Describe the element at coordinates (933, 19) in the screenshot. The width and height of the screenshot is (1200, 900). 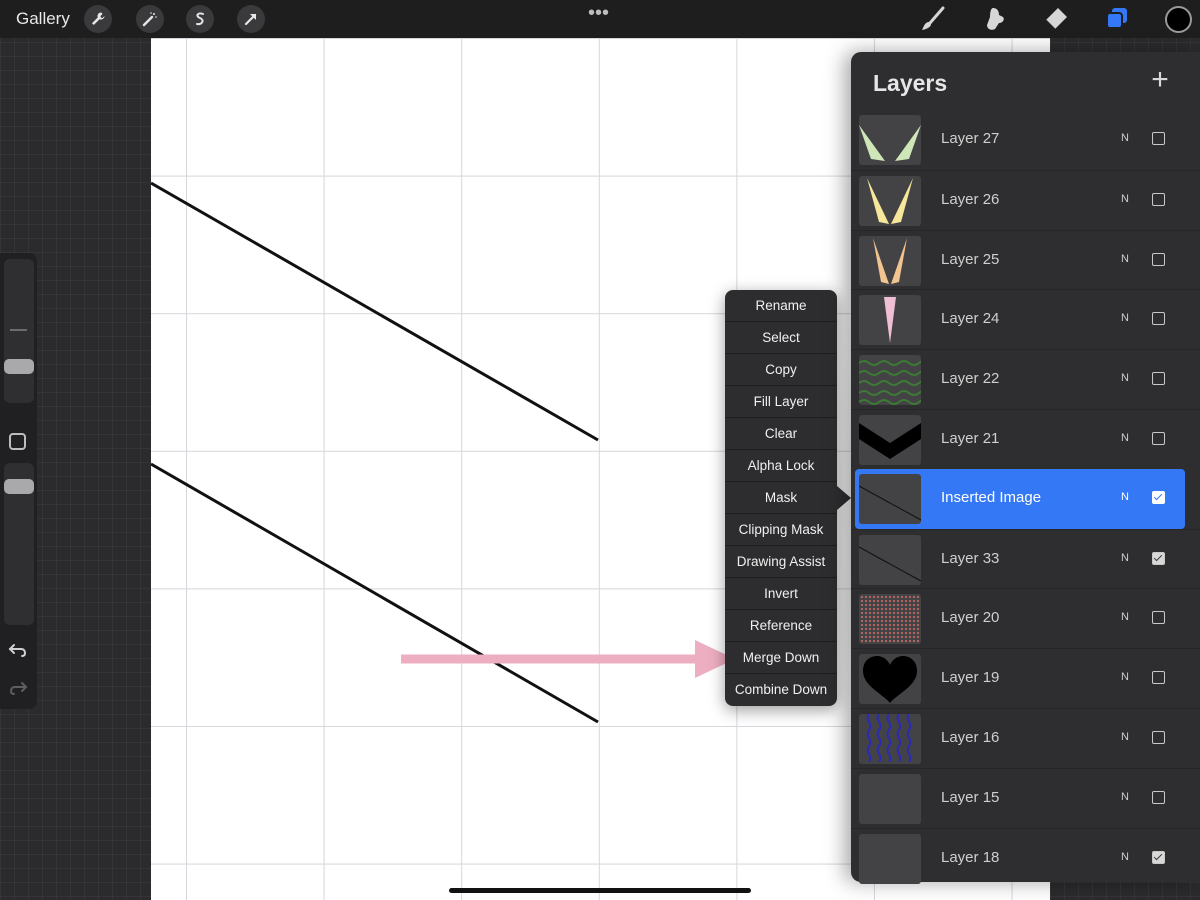
I see `brush-icon` at that location.